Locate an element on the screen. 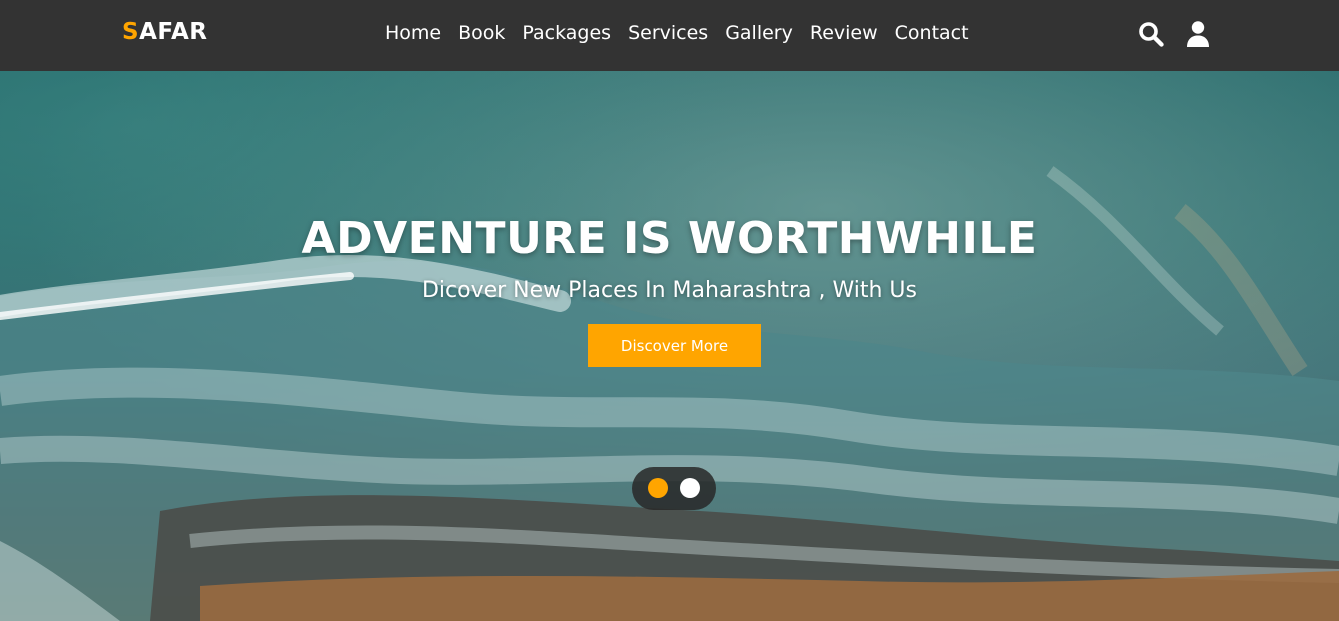  nav-link-packages: Packages is located at coordinates (566, 33).